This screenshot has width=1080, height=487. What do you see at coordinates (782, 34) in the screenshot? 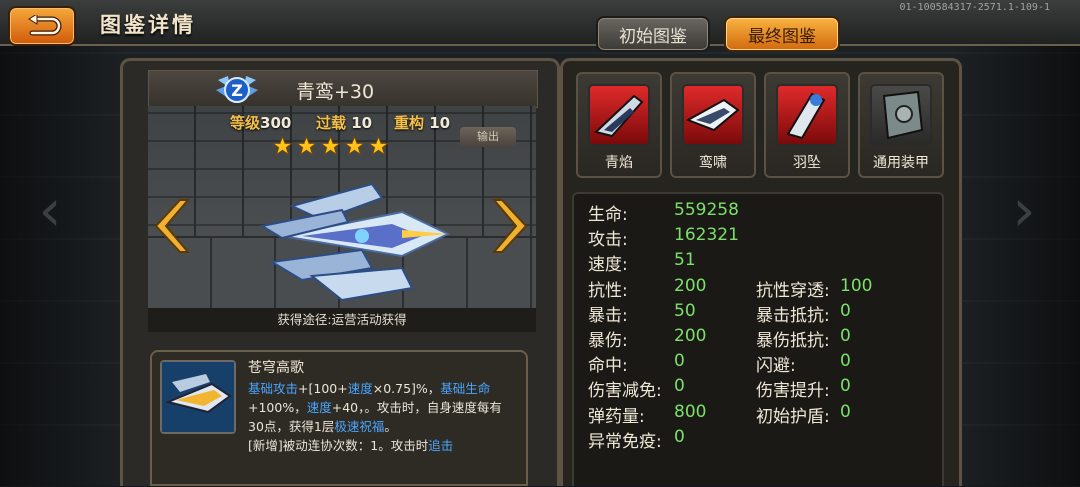
I see `tab-final-codex: 最终图鉴` at bounding box center [782, 34].